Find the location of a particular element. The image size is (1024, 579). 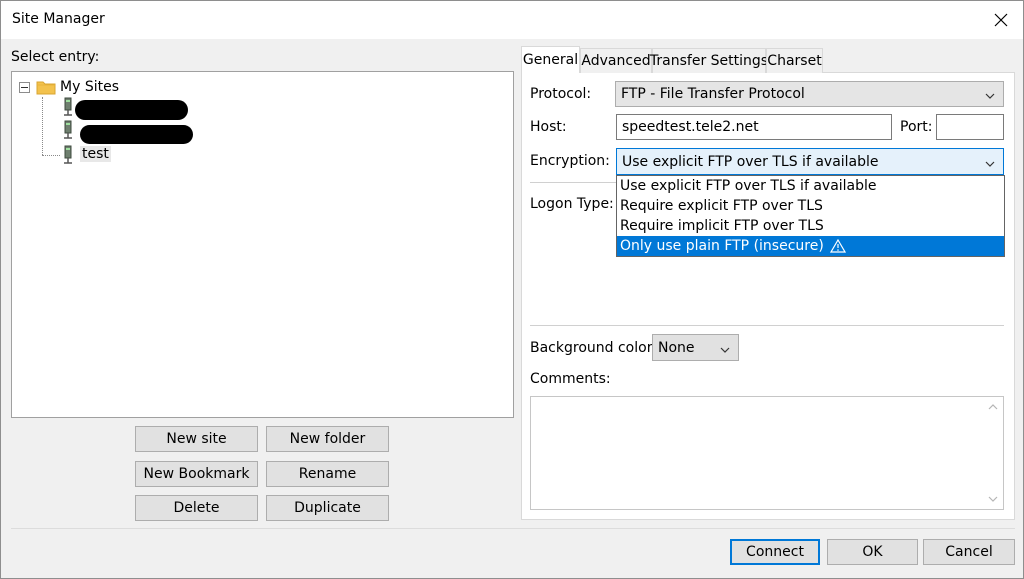

encryption-option-highlighted: Only use plain FTP (insecure) is located at coordinates (810, 246).